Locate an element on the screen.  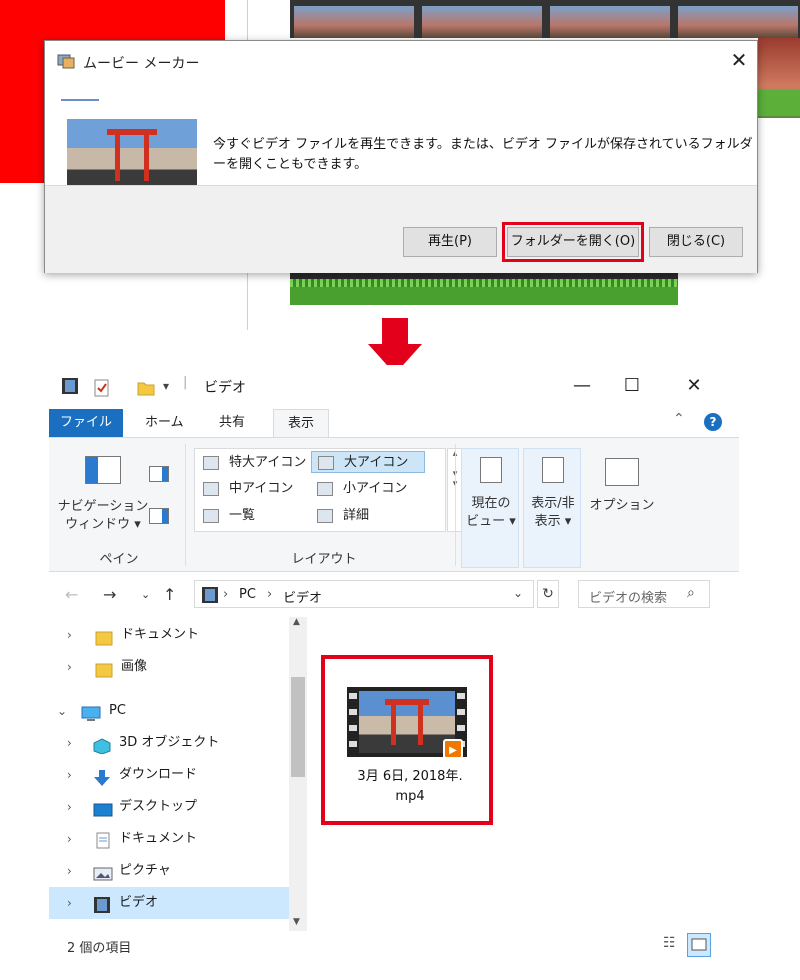
layout-details: 詳細 is located at coordinates (368, 516).